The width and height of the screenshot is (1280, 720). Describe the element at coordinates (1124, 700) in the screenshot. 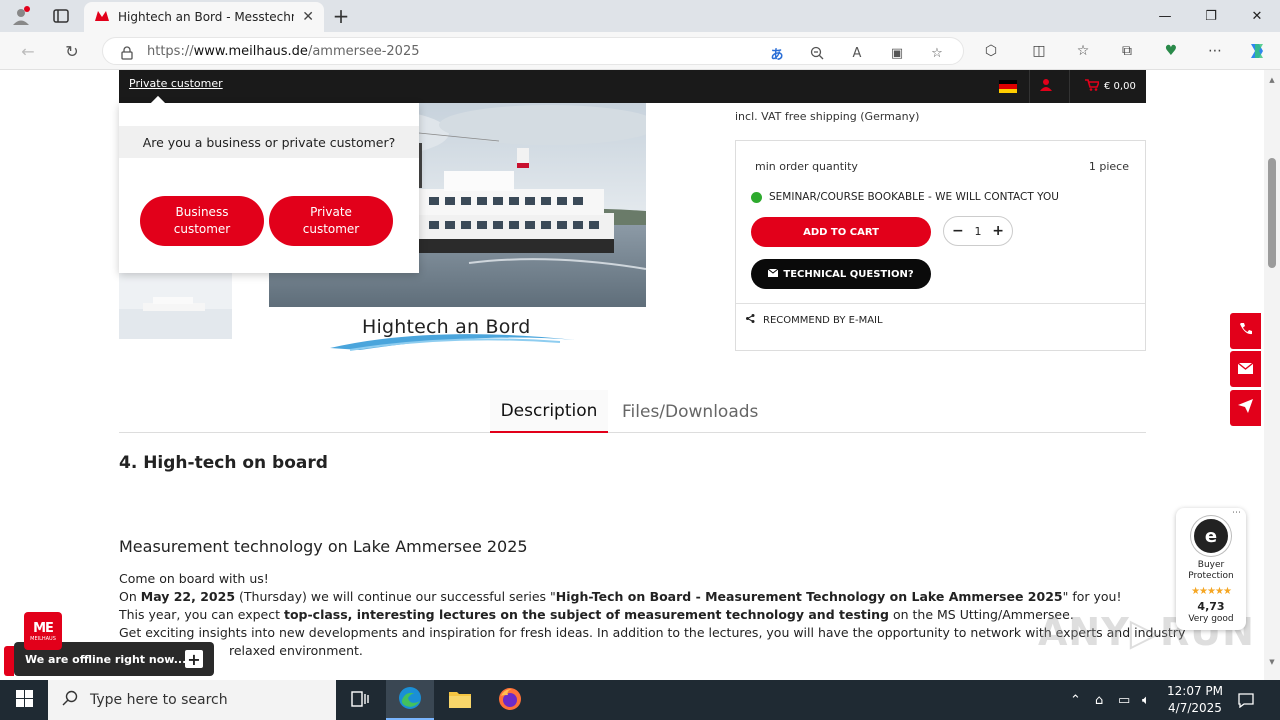

I see `network-icon: ▭` at that location.